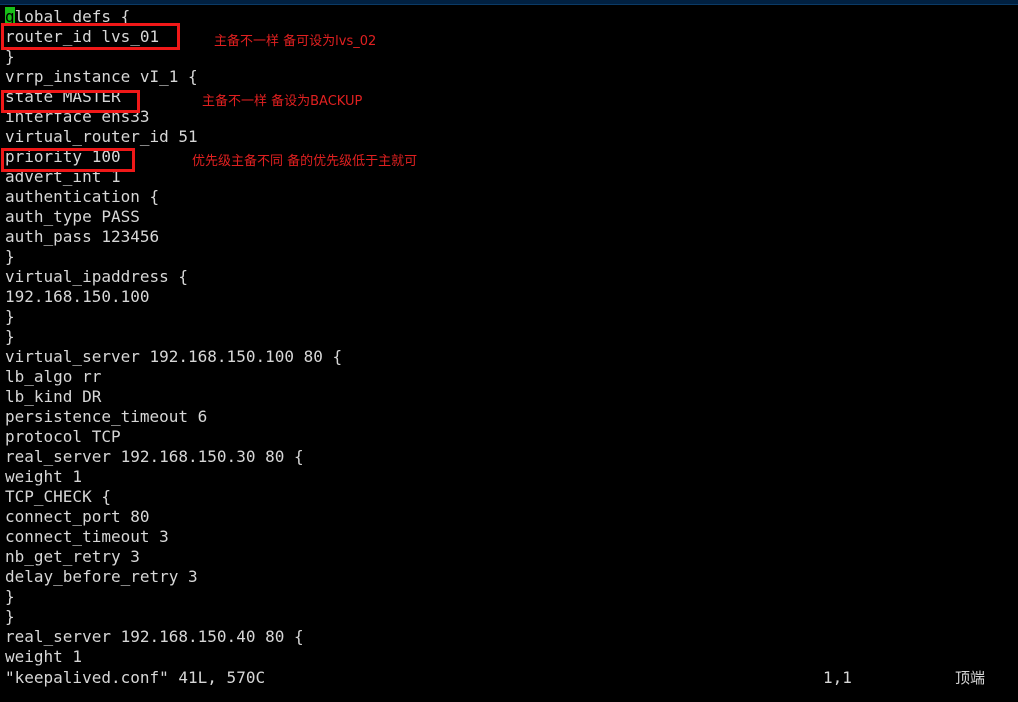  What do you see at coordinates (82, 197) in the screenshot?
I see `code-line: authentication {` at bounding box center [82, 197].